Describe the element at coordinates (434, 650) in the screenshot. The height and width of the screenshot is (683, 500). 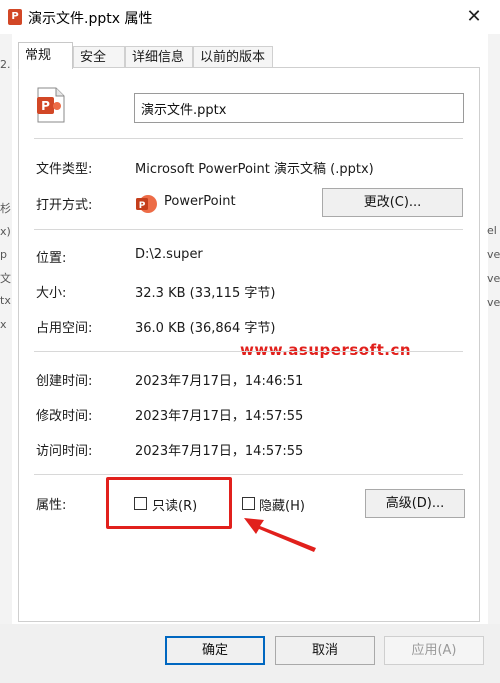
I see `apply-button: 应用(A)` at that location.